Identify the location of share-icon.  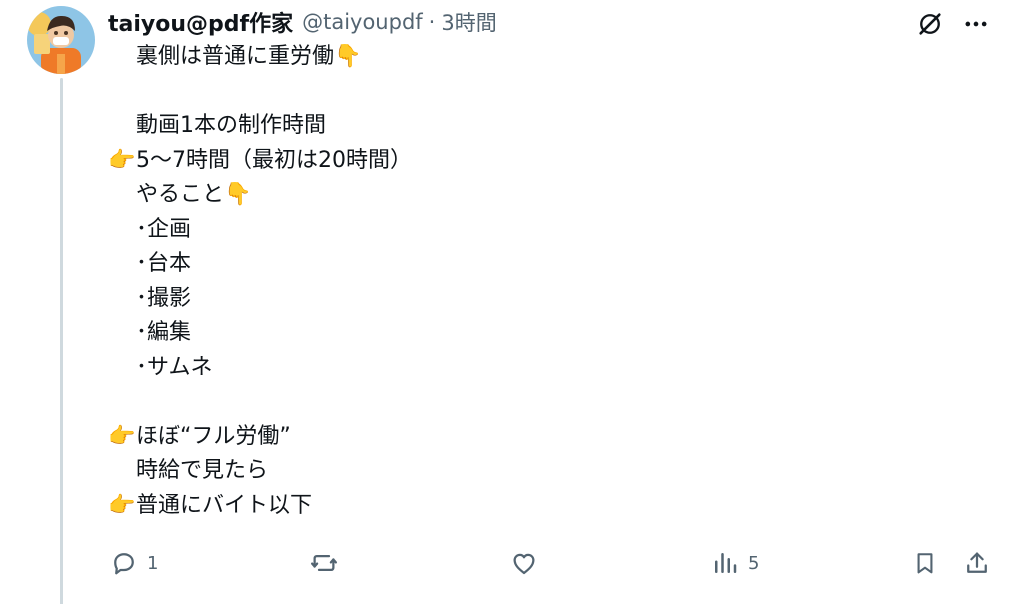
(977, 562).